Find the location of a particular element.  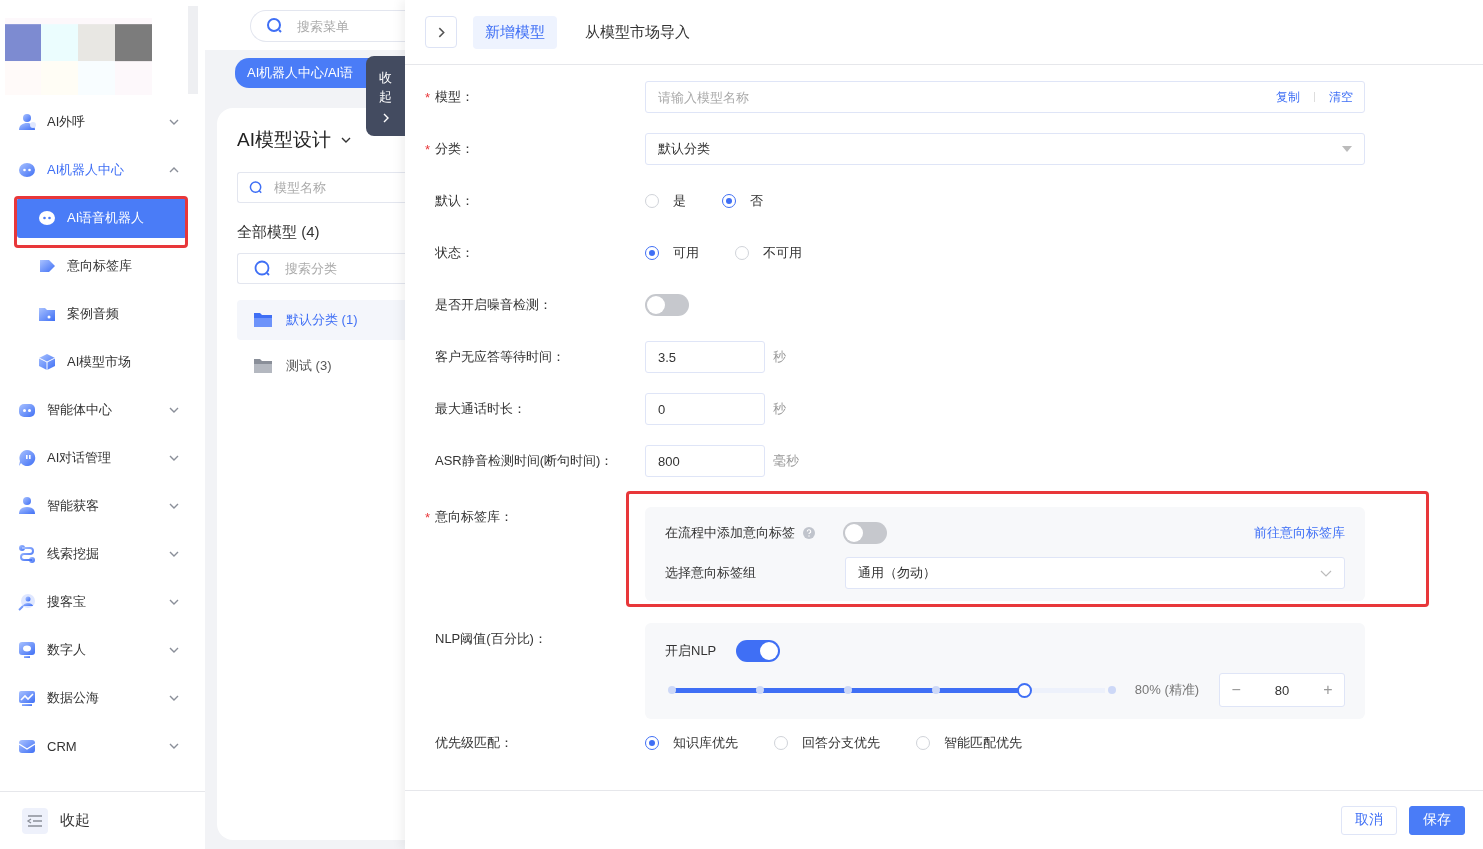

radio-option: 知识库优先 is located at coordinates (691, 743).